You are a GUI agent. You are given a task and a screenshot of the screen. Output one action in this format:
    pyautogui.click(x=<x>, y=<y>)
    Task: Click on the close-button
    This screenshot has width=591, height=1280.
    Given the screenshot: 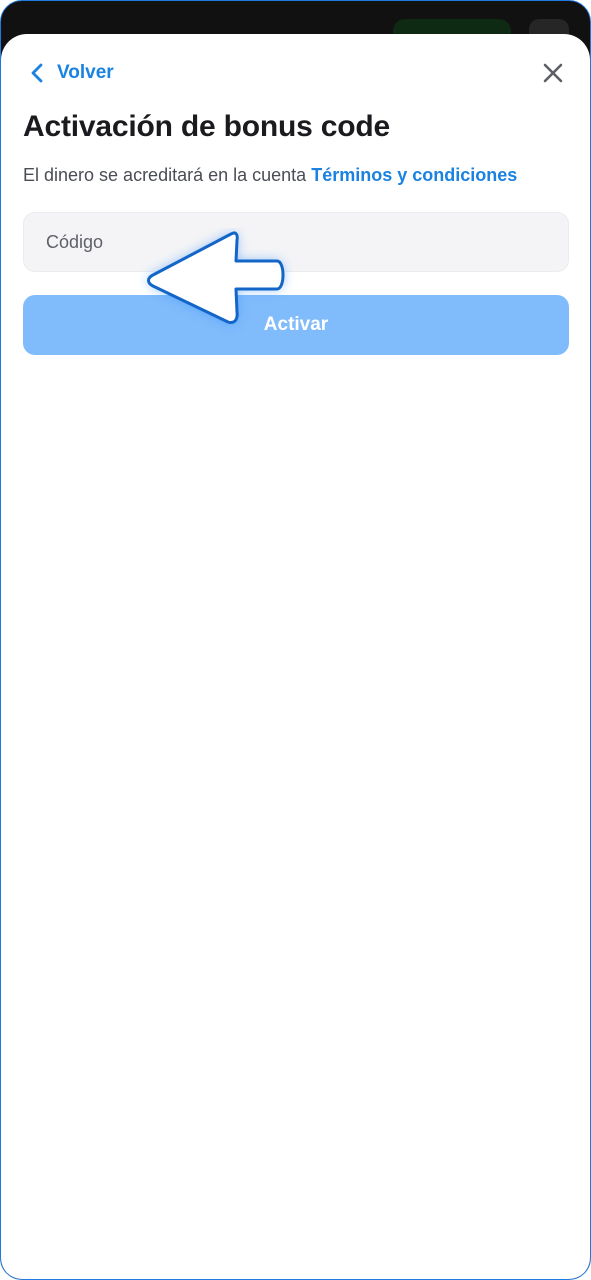 What is the action you would take?
    pyautogui.click(x=553, y=73)
    